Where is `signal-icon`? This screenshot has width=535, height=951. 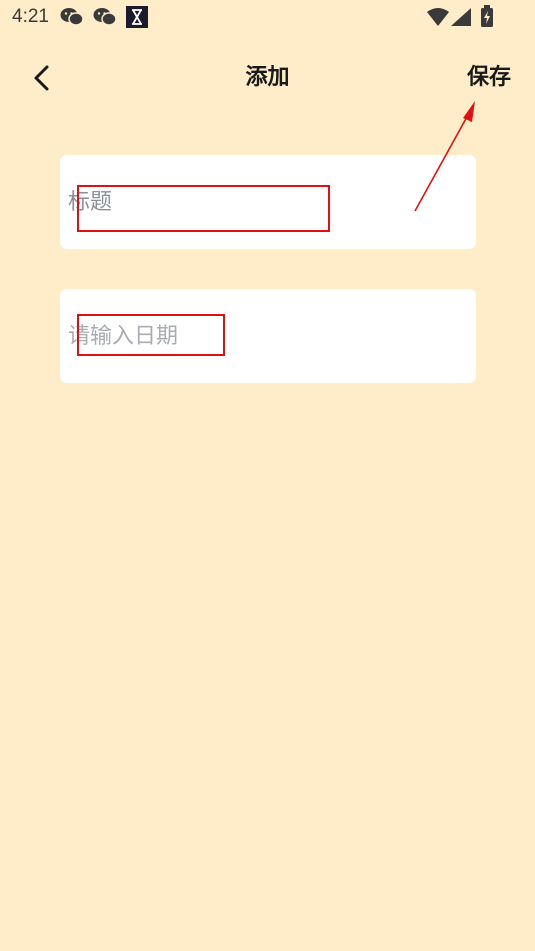 signal-icon is located at coordinates (461, 17).